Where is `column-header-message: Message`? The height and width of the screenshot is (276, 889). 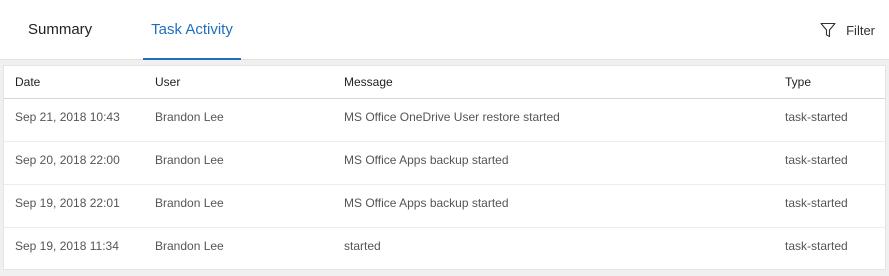
column-header-message: Message is located at coordinates (368, 82).